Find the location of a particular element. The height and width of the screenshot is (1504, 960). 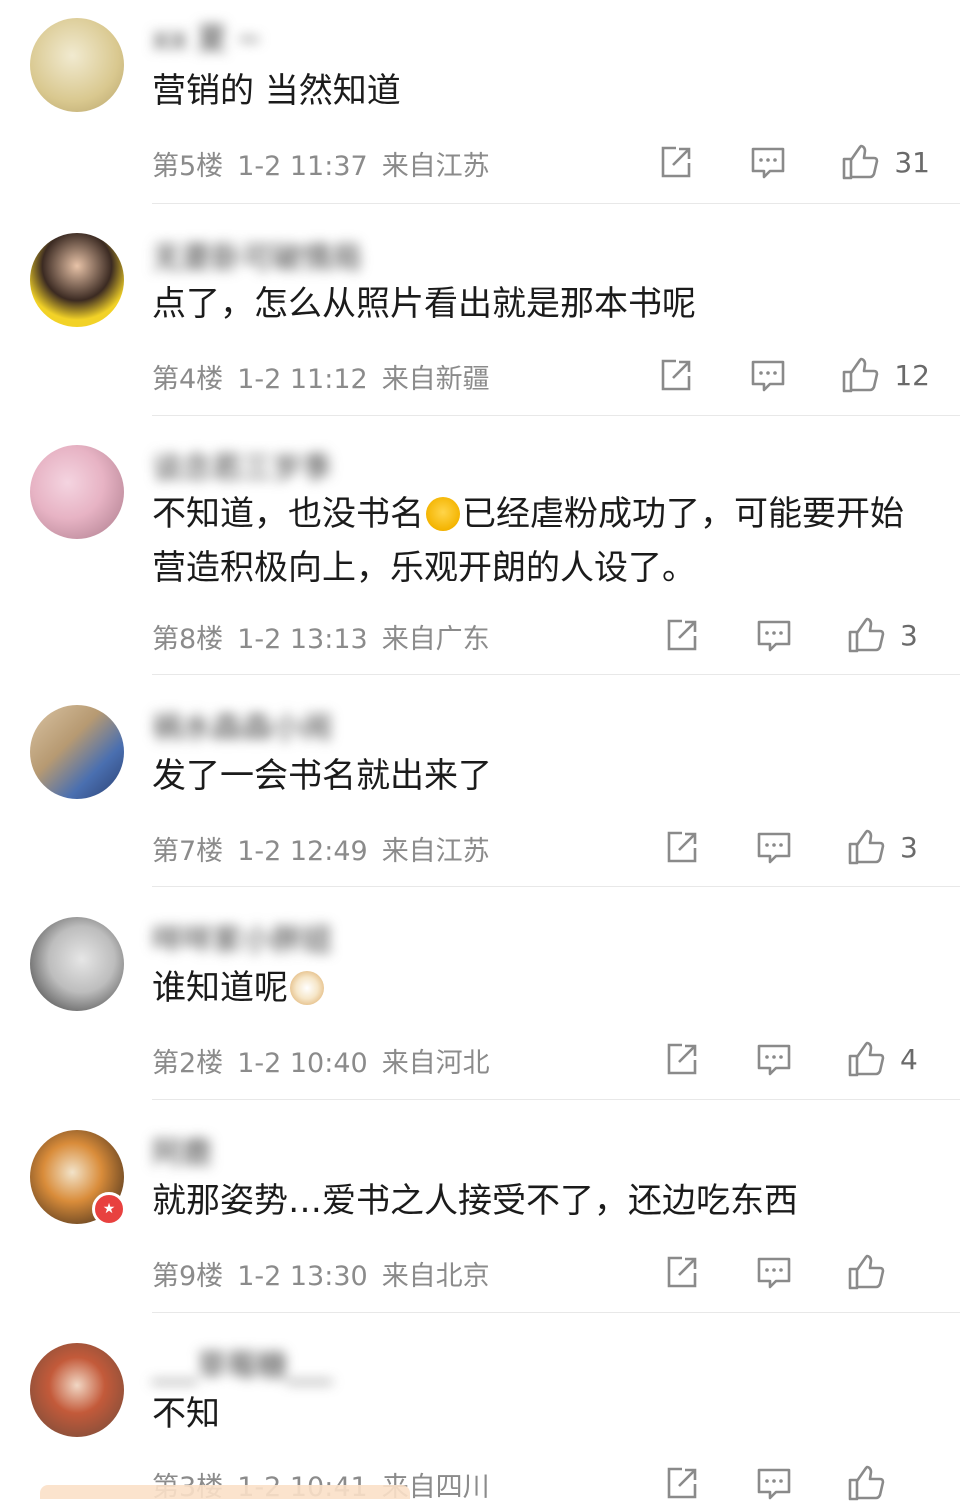

vip-badge-icon: ★ is located at coordinates (109, 1209).